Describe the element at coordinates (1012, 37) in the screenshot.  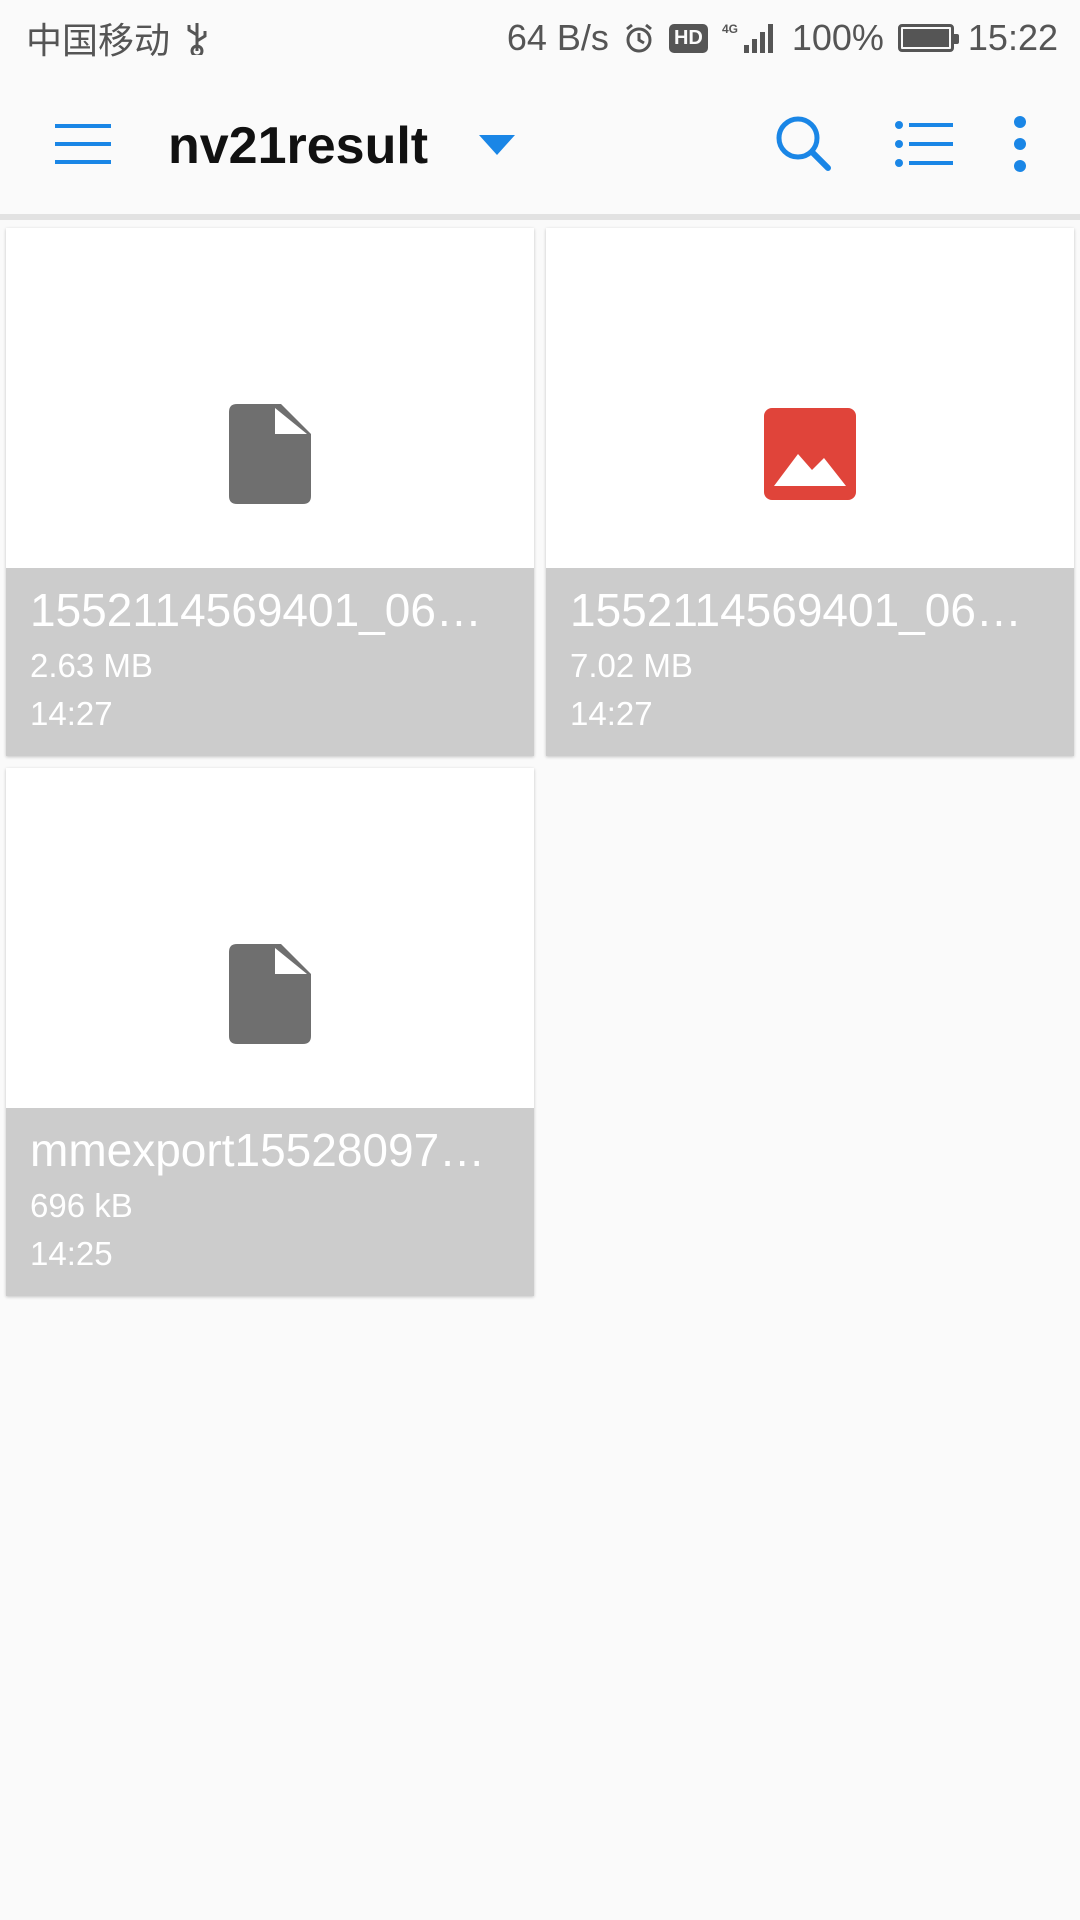
I see `clock: 15:22` at that location.